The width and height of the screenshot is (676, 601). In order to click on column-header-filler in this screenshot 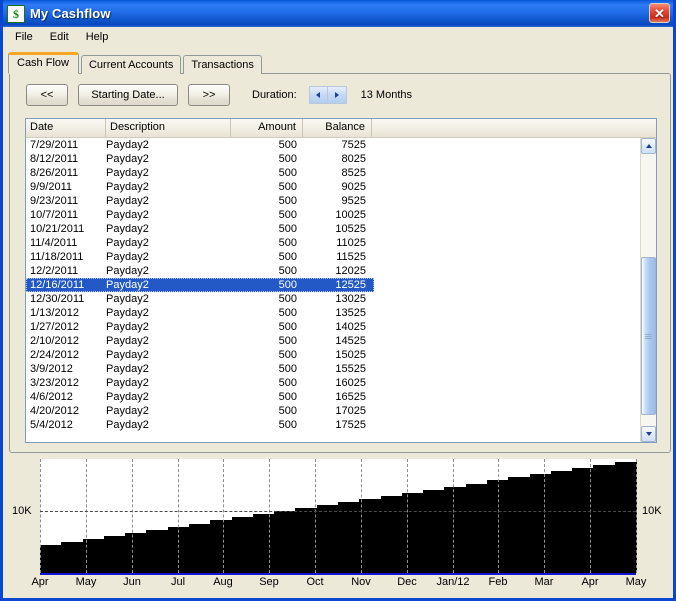, I will do `click(514, 128)`.